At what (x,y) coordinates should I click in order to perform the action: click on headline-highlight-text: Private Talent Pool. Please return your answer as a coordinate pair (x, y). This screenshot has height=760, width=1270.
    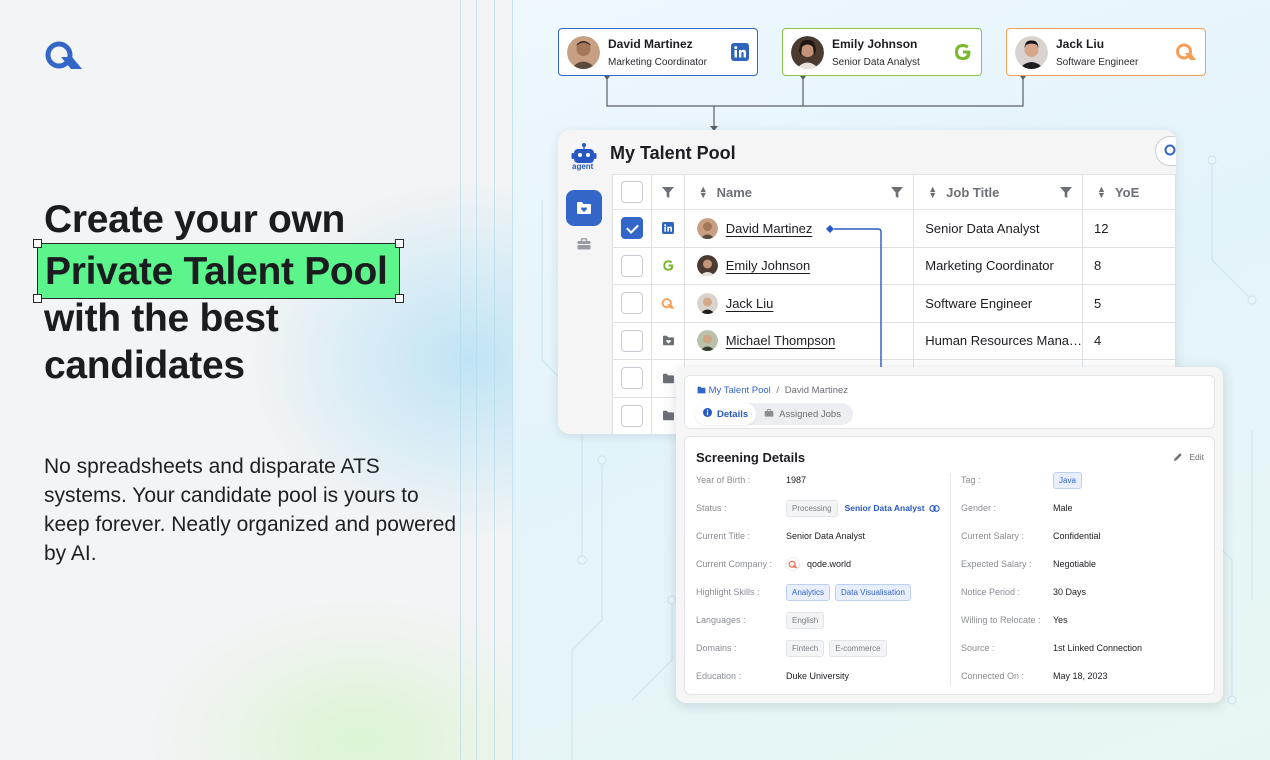
    Looking at the image, I should click on (216, 271).